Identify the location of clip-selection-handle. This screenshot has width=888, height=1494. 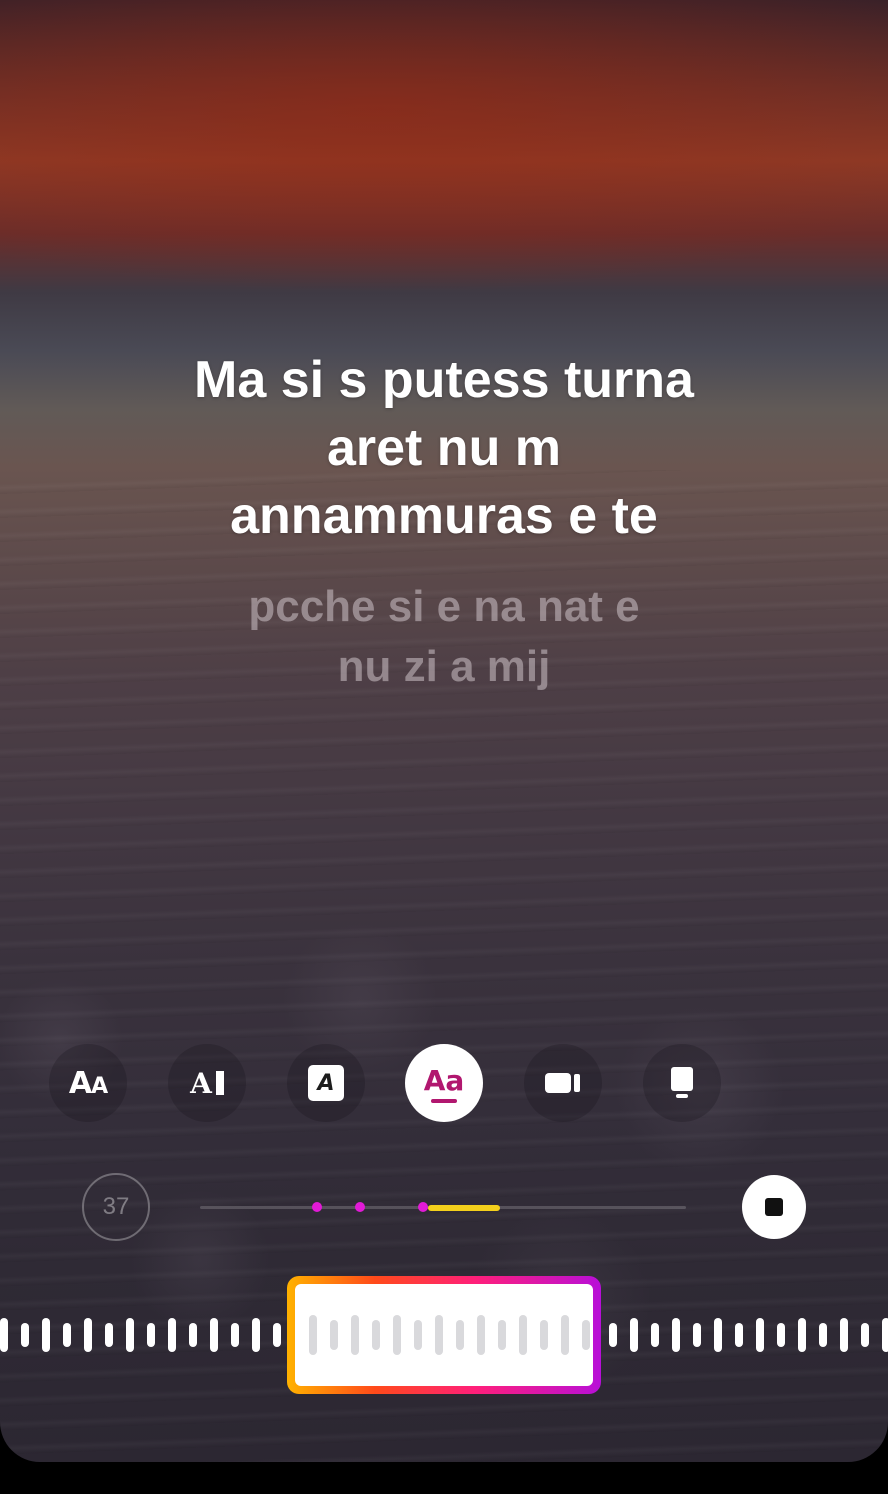
(444, 1335).